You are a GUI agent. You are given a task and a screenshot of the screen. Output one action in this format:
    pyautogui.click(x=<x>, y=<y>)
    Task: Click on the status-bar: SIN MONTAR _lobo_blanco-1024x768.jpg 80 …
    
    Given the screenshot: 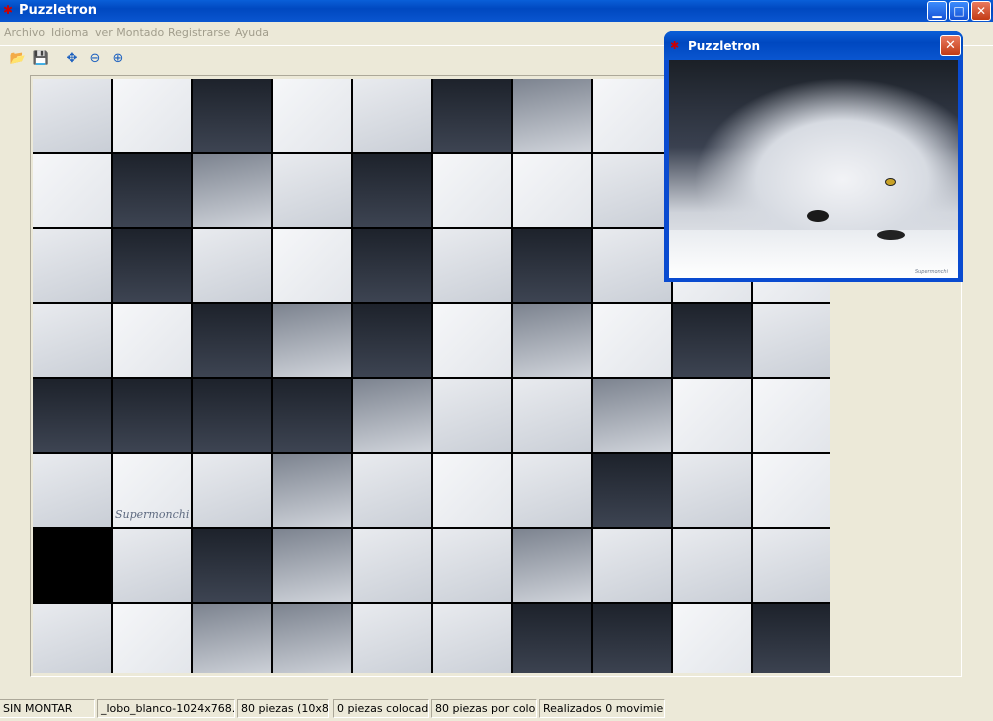 What is the action you would take?
    pyautogui.click(x=496, y=709)
    